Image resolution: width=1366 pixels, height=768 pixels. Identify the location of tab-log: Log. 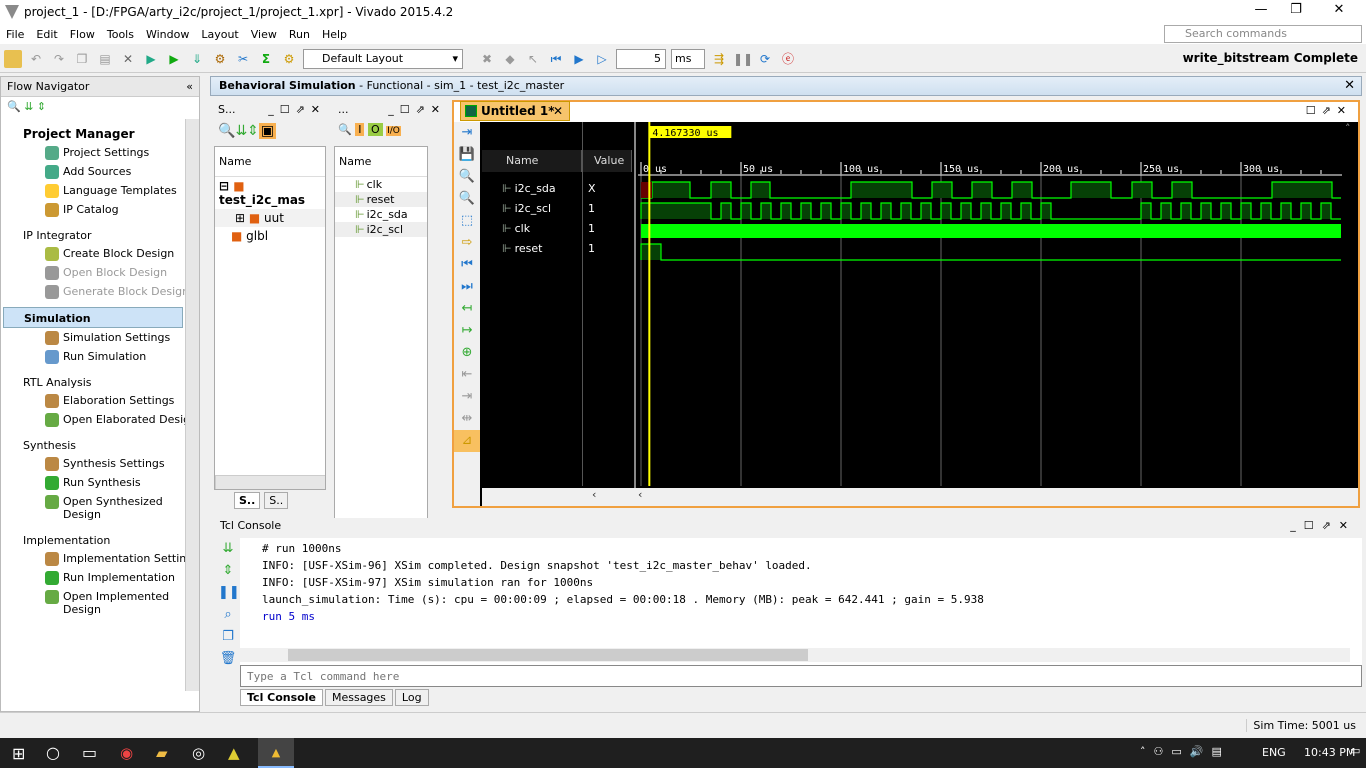
(411, 697).